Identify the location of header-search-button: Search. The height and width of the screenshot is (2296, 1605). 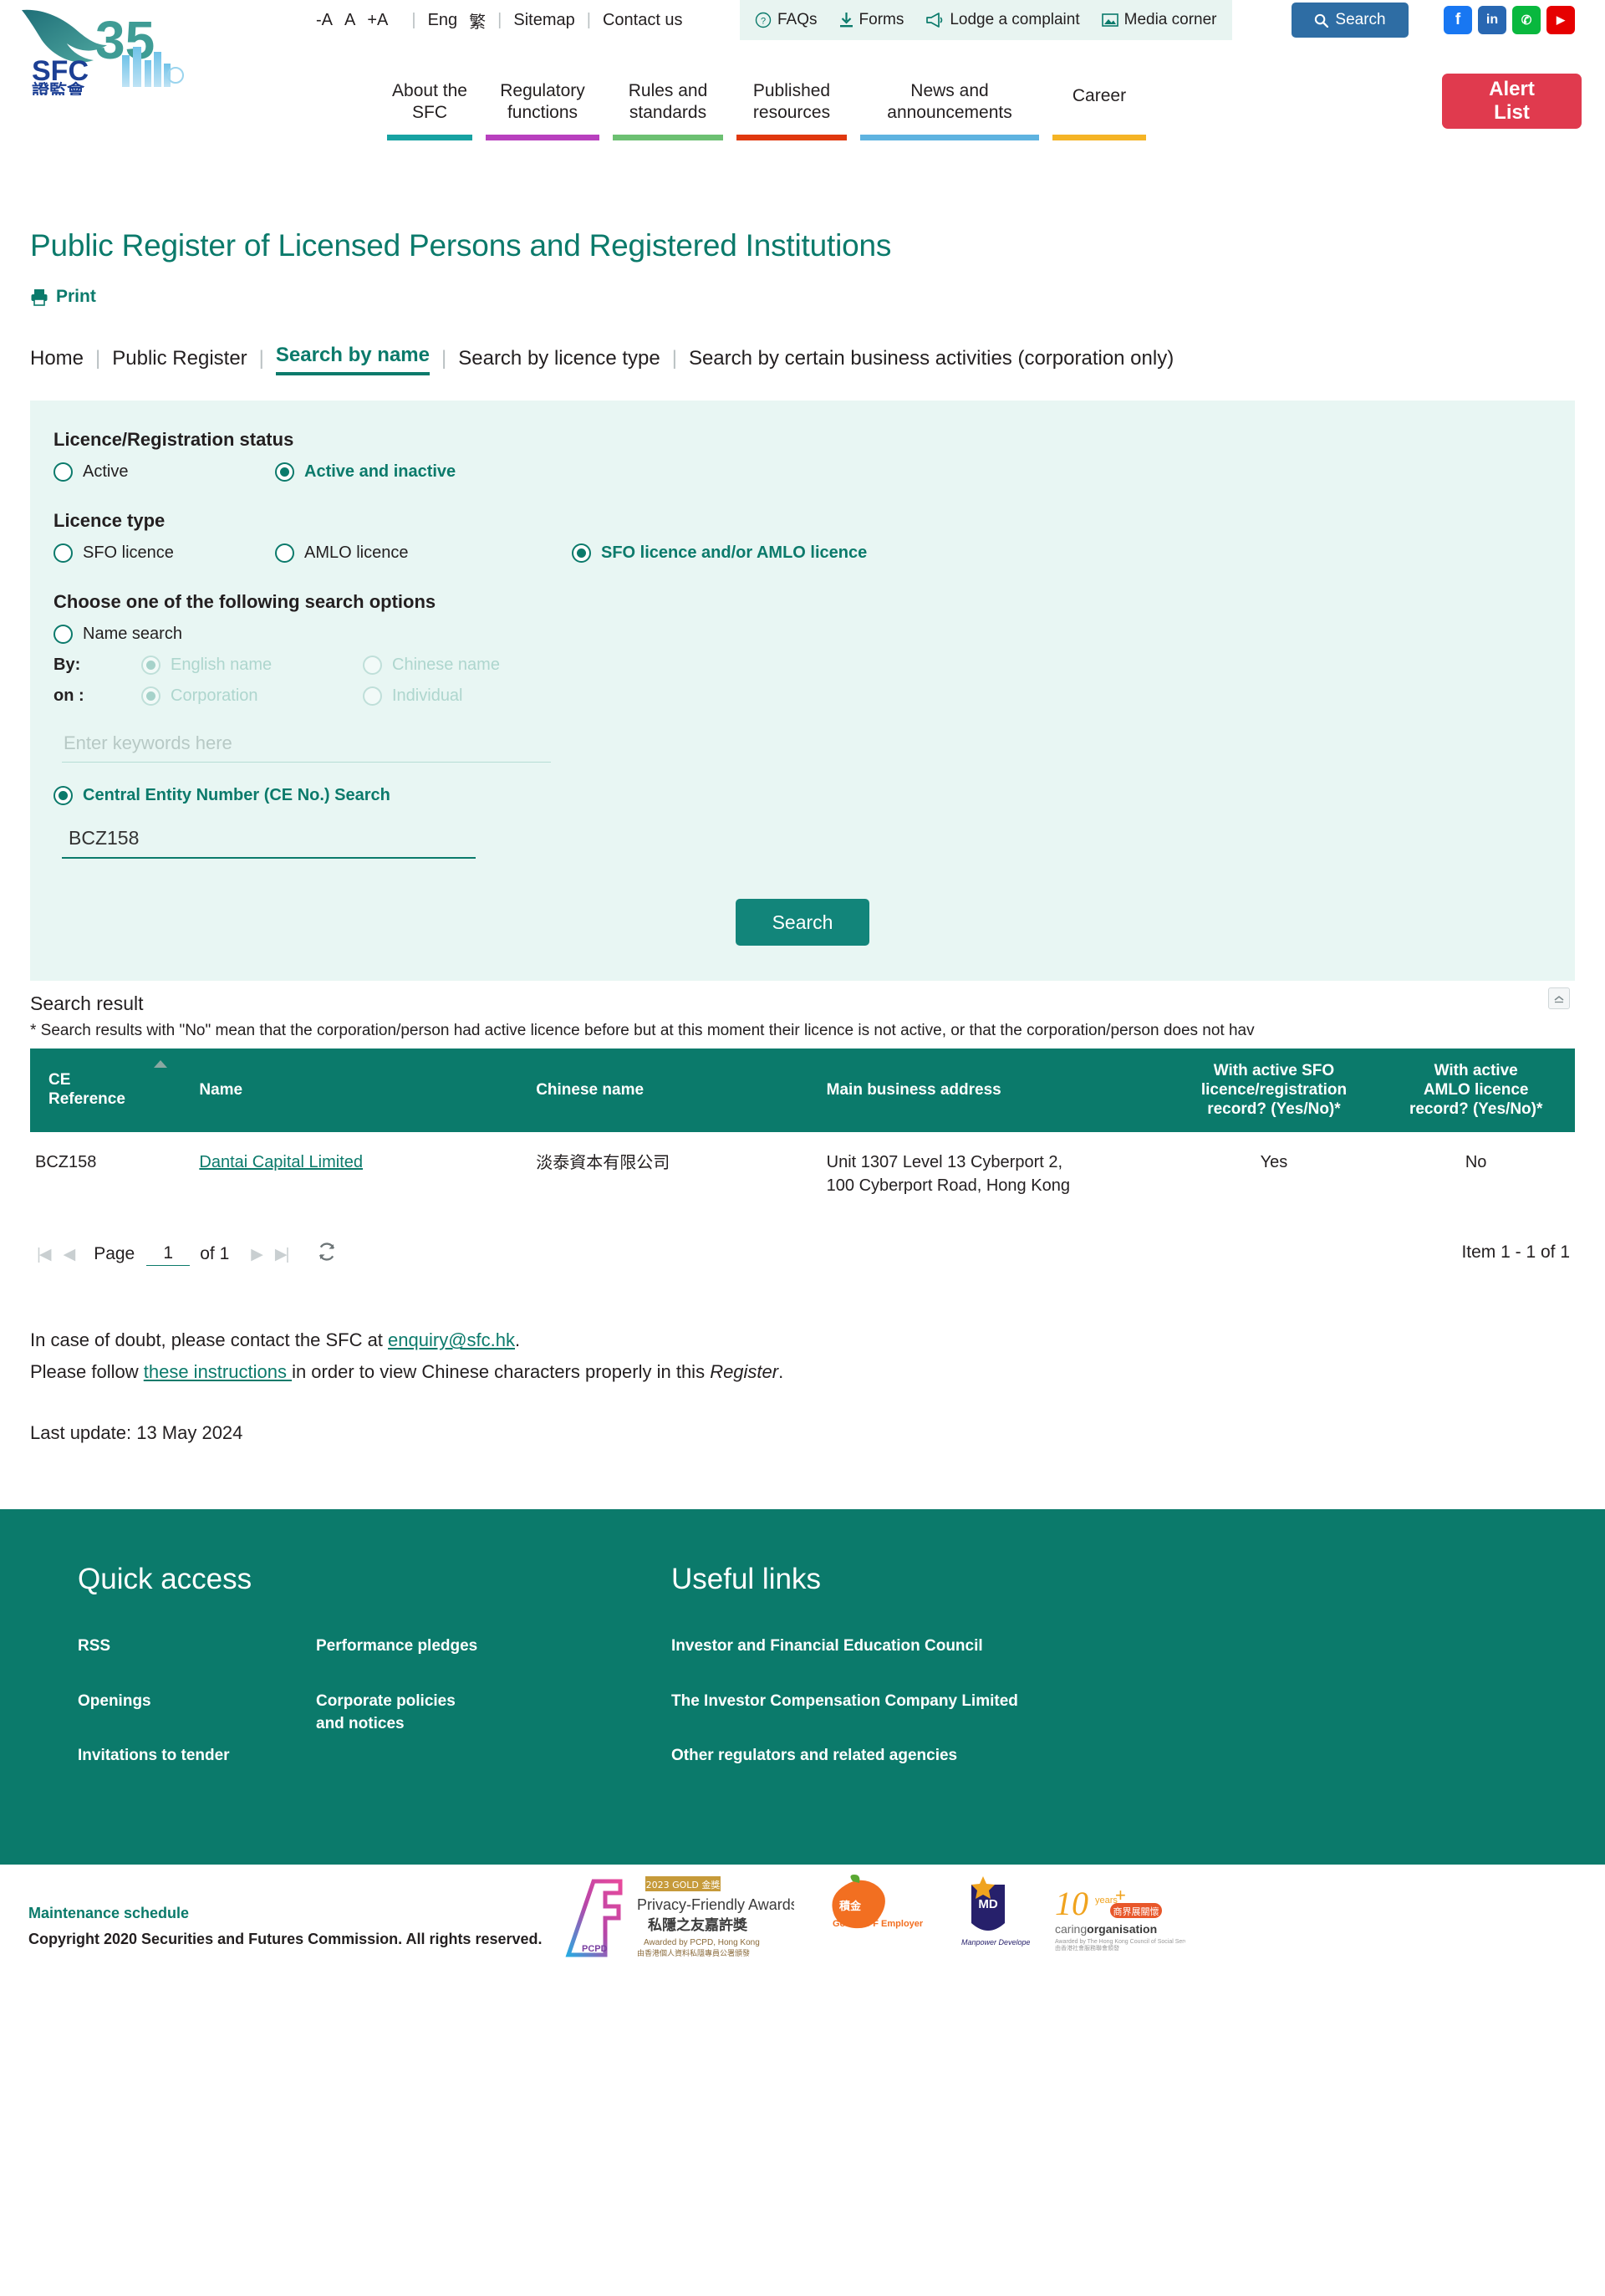
(1350, 21).